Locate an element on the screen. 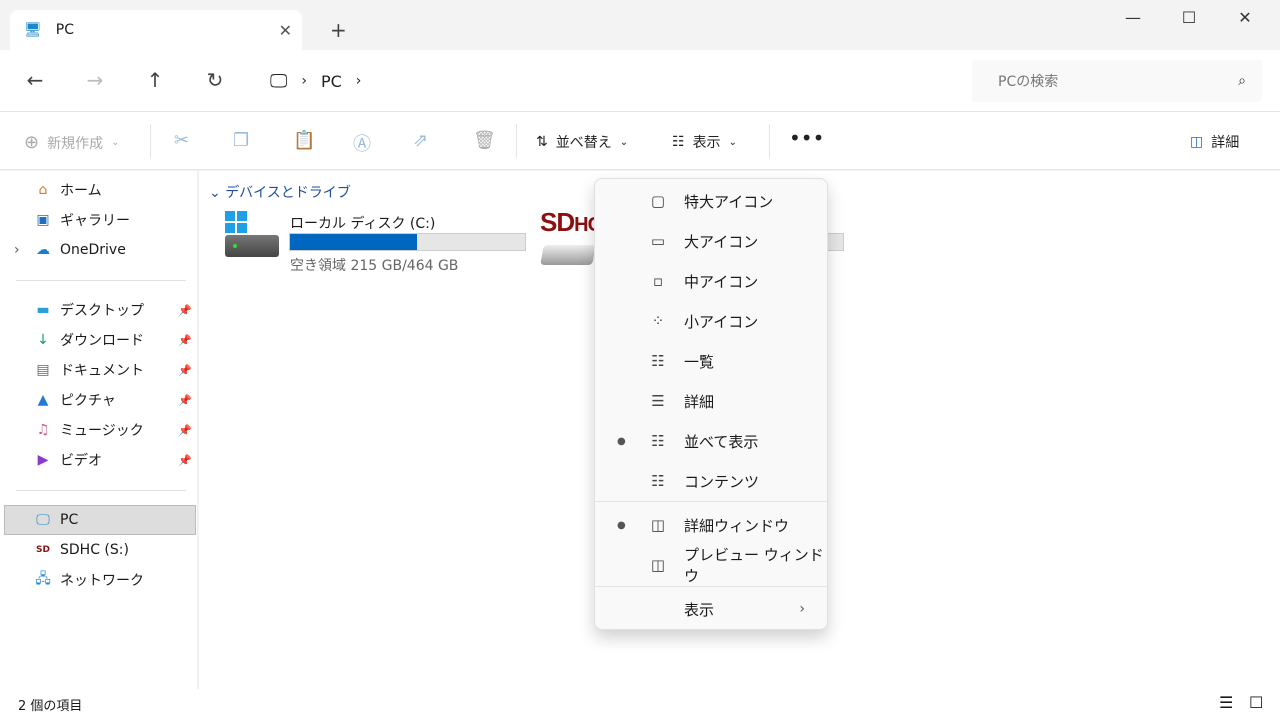 The image size is (1280, 720). copy-icon: ❐ is located at coordinates (241, 140).